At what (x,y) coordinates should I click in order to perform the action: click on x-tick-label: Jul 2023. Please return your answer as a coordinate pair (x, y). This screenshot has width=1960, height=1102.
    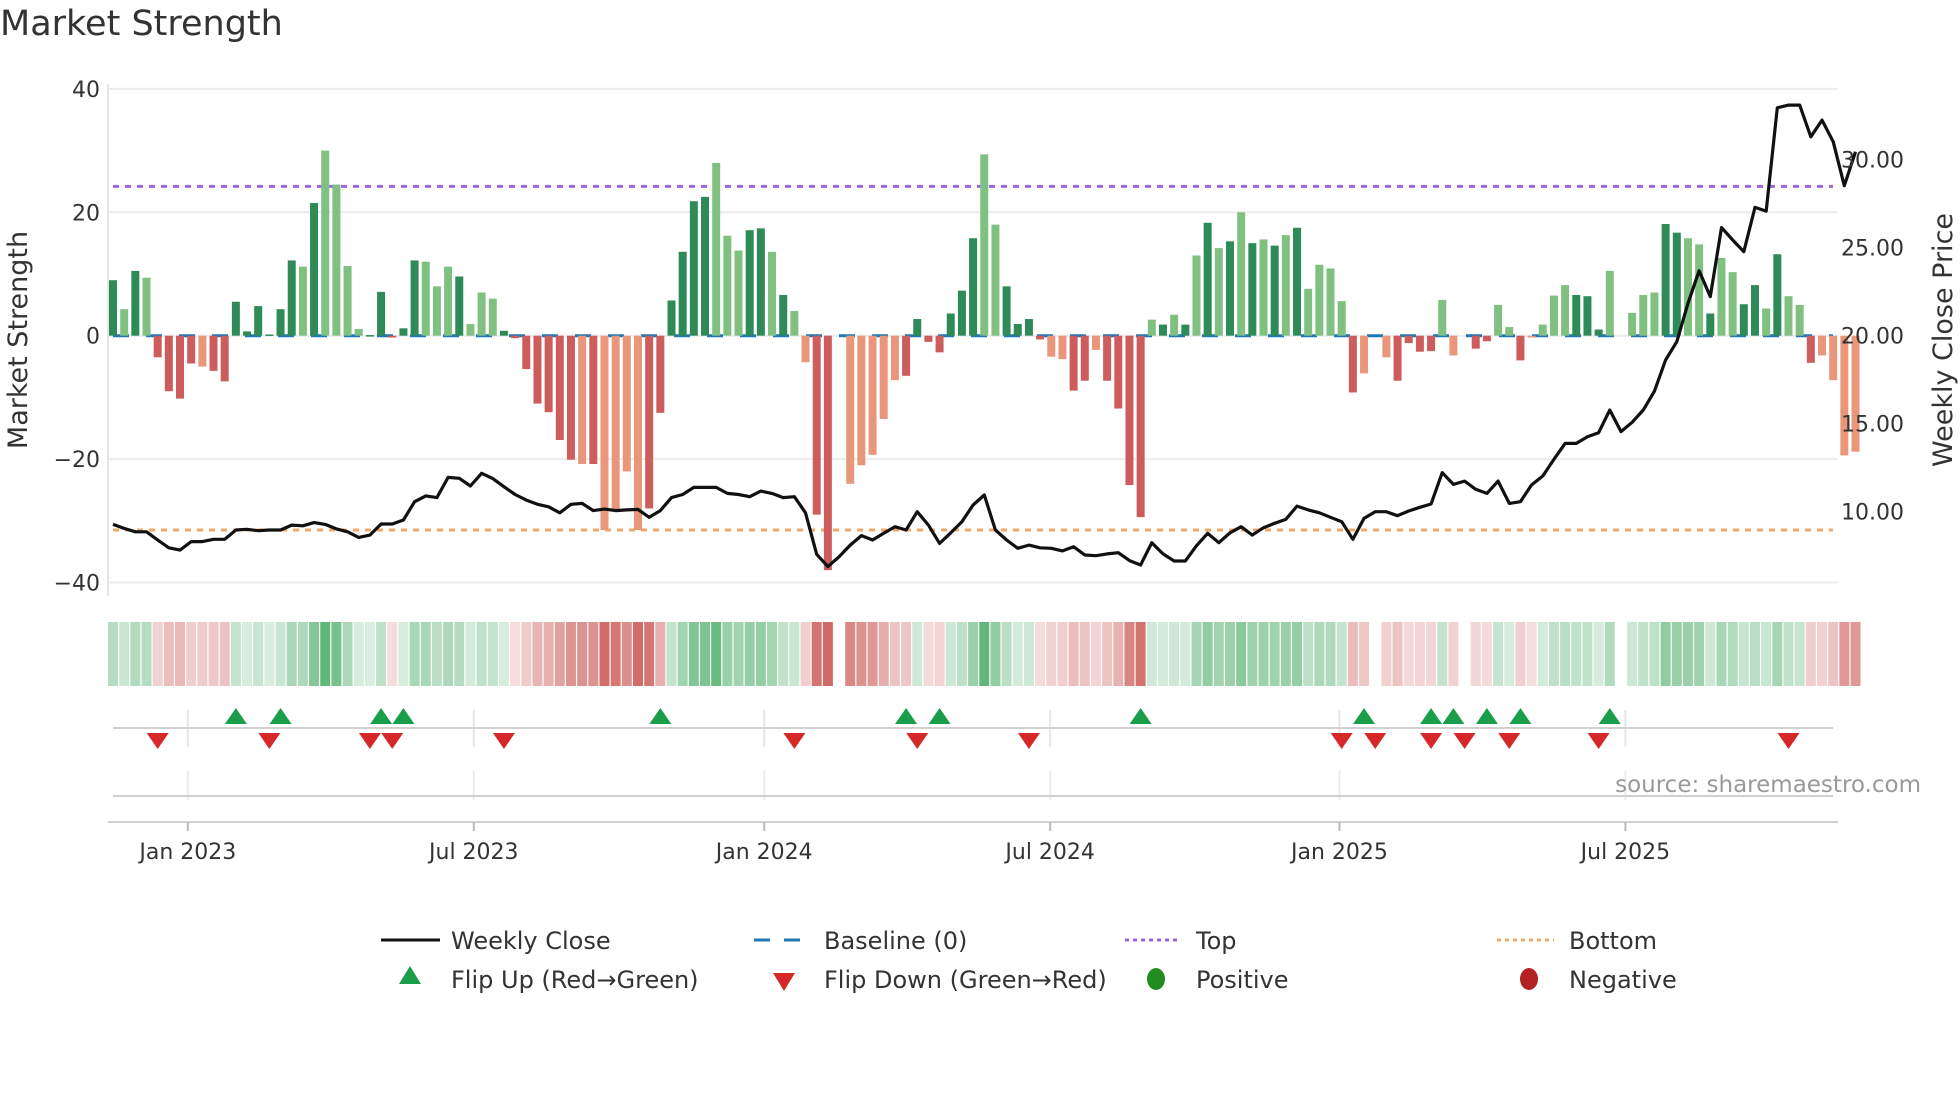
    Looking at the image, I should click on (473, 852).